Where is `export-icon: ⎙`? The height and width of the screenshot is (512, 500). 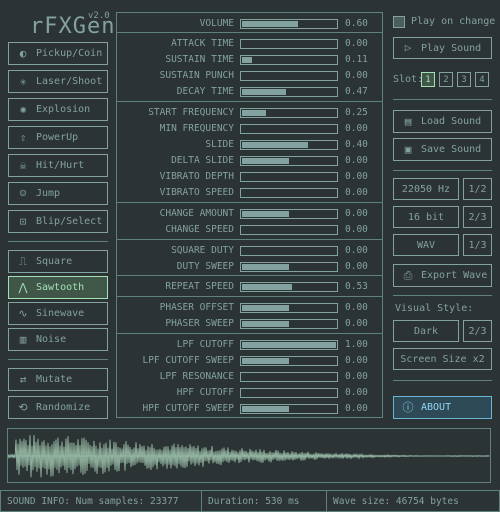
export-icon: ⎙ is located at coordinates (408, 275).